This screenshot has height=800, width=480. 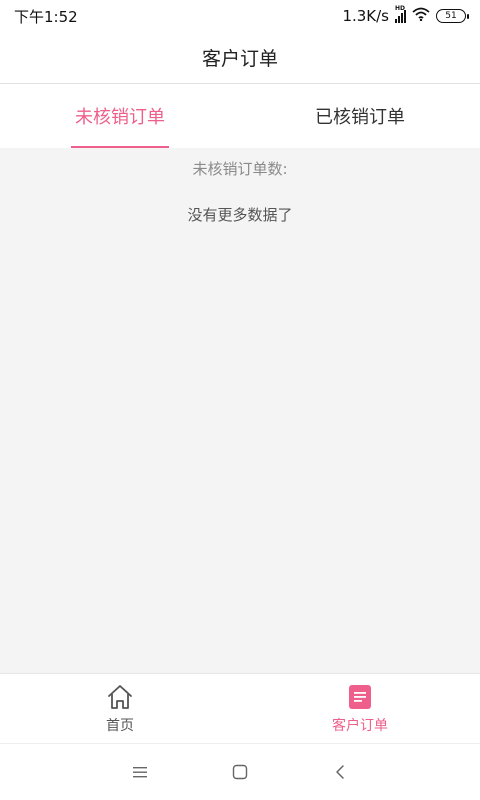 I want to click on wifi-icon, so click(x=421, y=16).